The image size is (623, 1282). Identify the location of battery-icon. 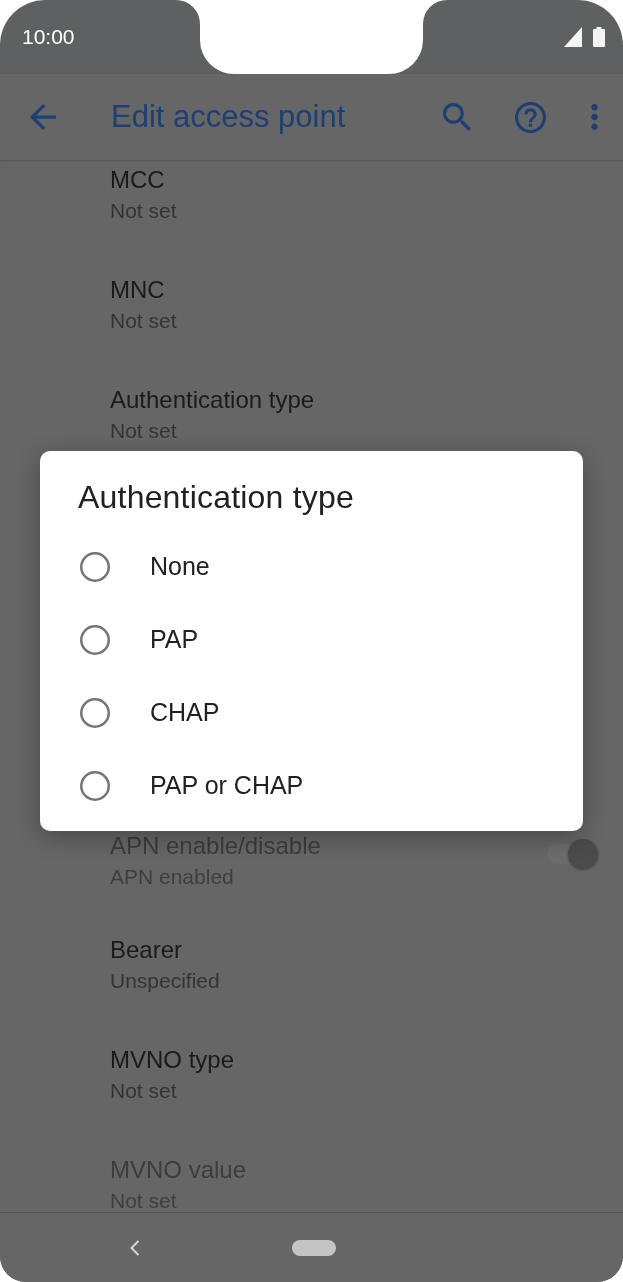
(599, 37).